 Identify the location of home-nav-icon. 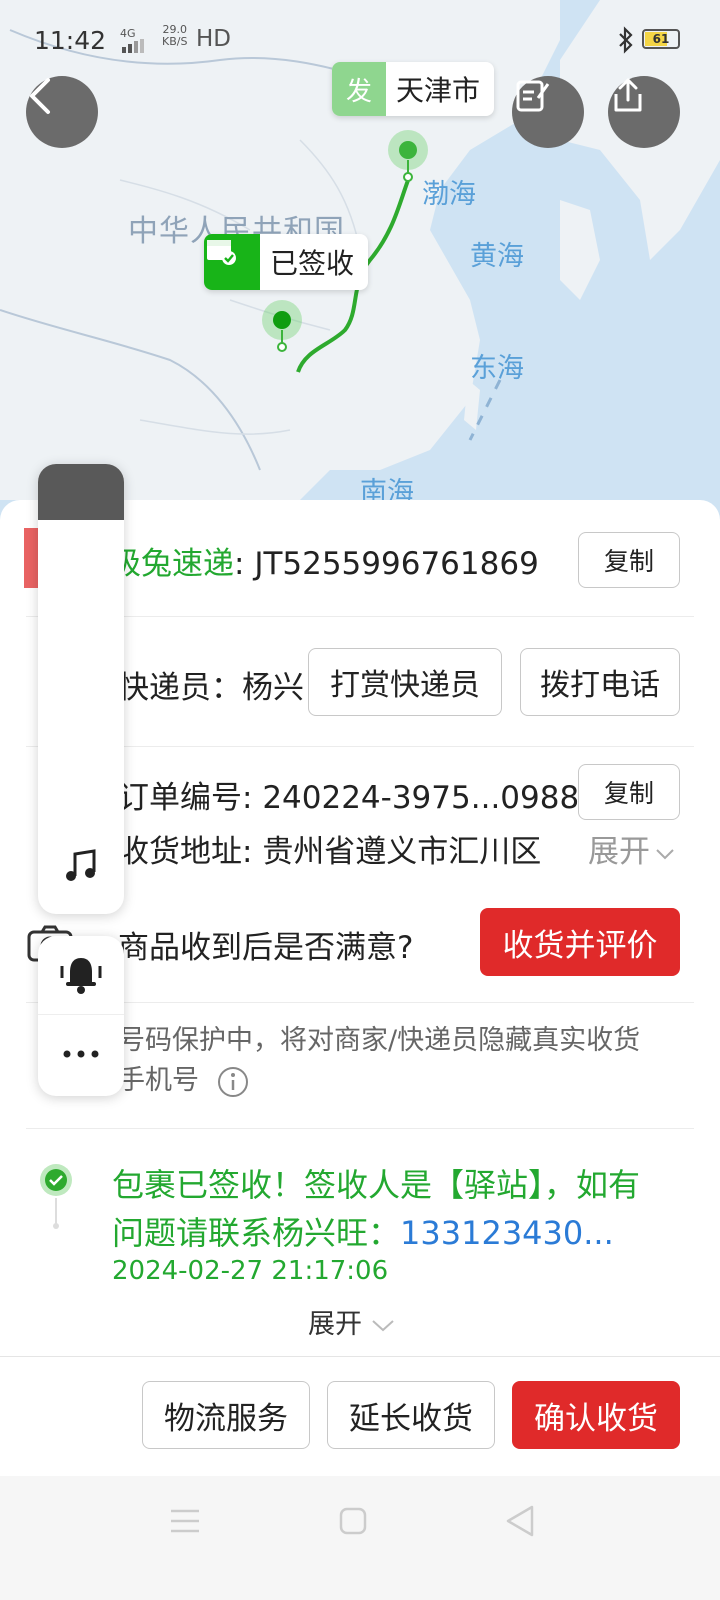
(353, 1523).